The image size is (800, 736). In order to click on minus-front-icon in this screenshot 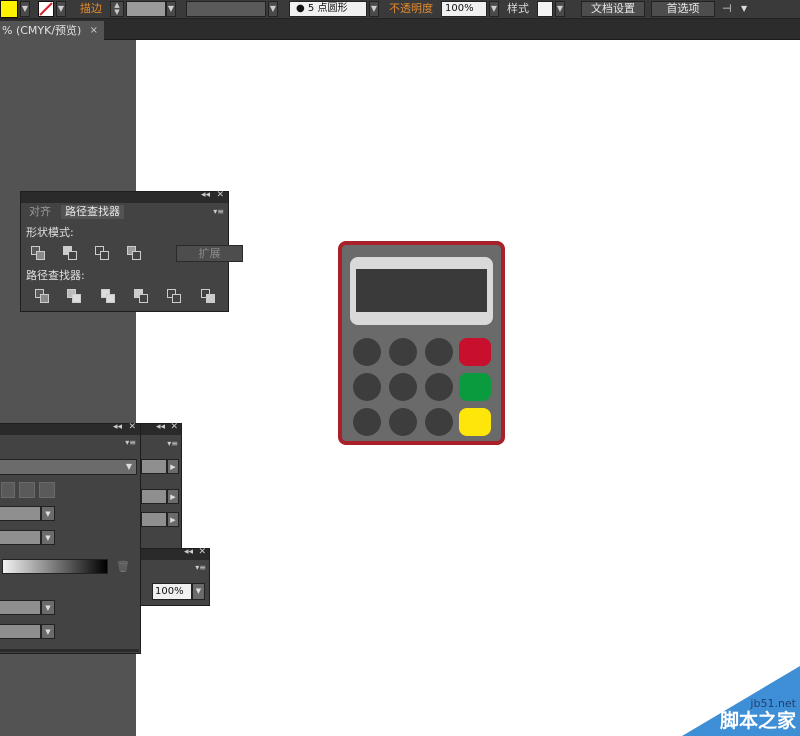, I will do `click(70, 253)`.